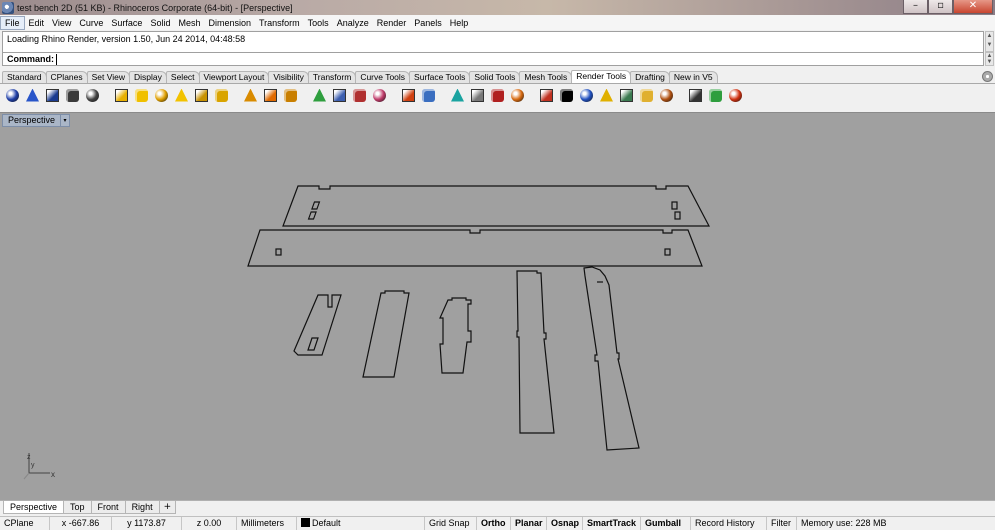 The width and height of the screenshot is (995, 530). Describe the element at coordinates (142, 507) in the screenshot. I see `viewport-tab-right: Right` at that location.